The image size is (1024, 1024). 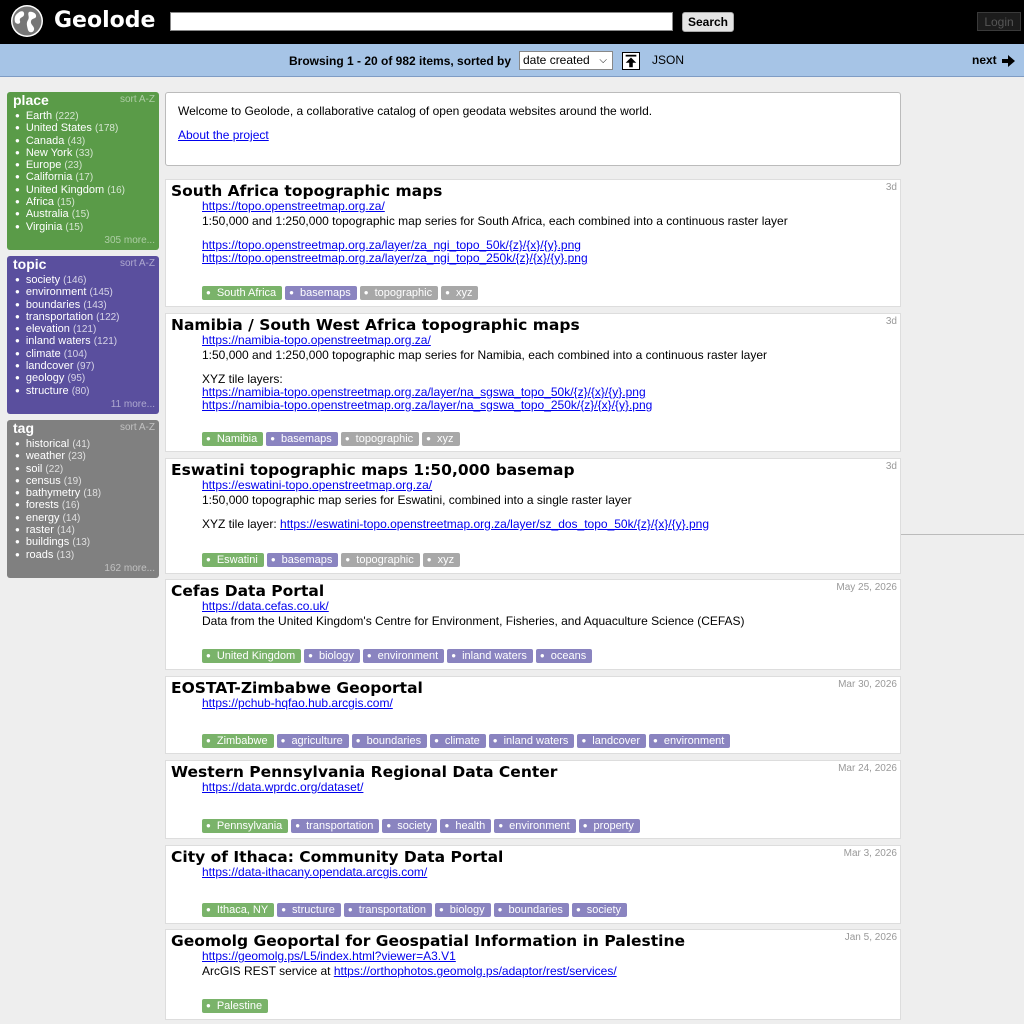 I want to click on item-title: City of Ithaca: Community Data Portal, so click(x=337, y=857).